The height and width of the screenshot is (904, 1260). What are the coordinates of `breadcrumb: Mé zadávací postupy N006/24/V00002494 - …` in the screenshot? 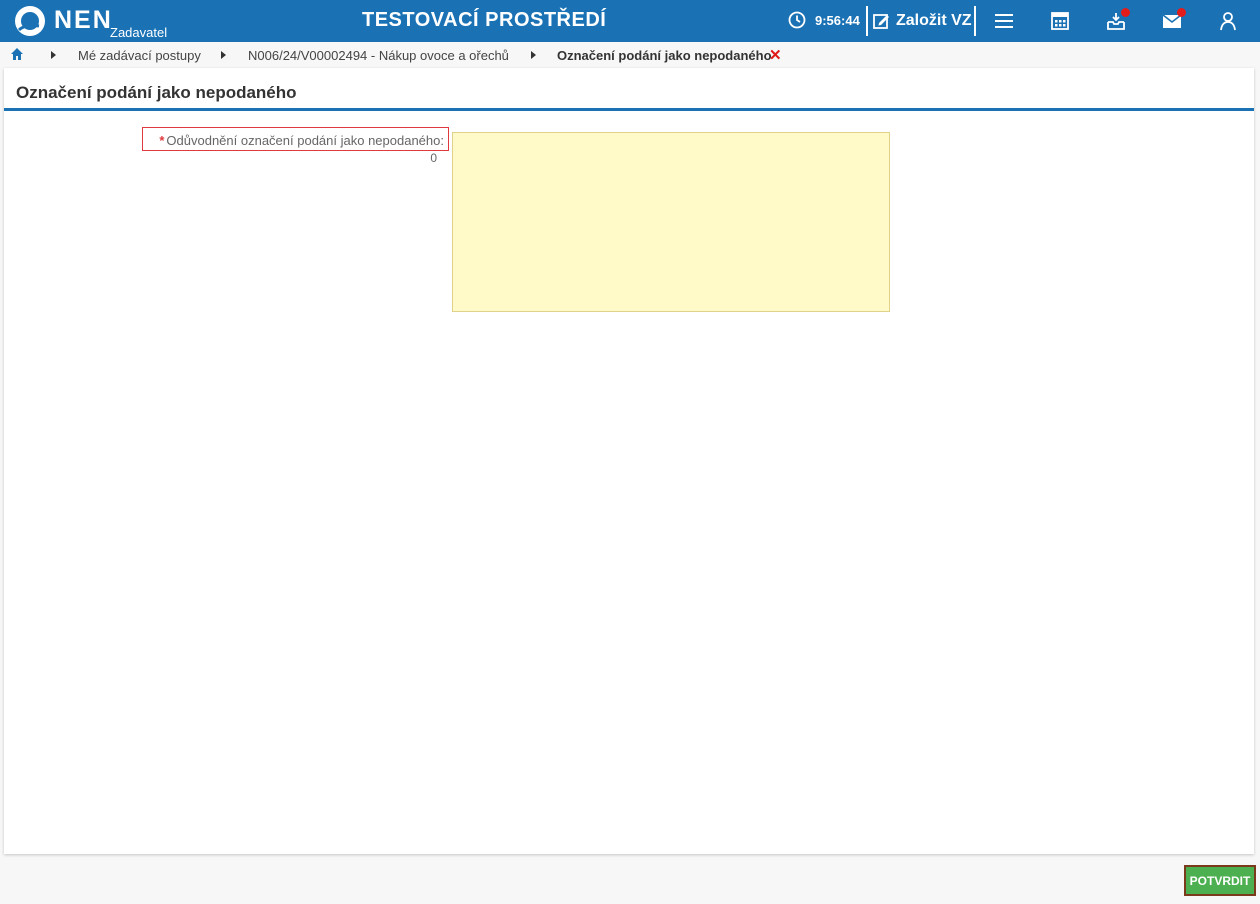 It's located at (630, 55).